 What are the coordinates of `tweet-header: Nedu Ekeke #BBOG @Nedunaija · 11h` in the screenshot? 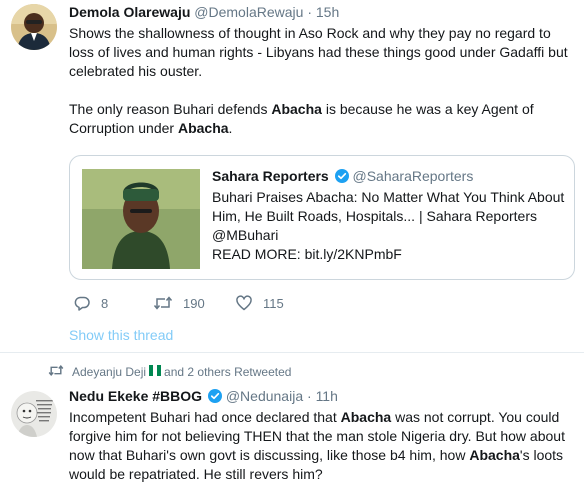 It's located at (203, 397).